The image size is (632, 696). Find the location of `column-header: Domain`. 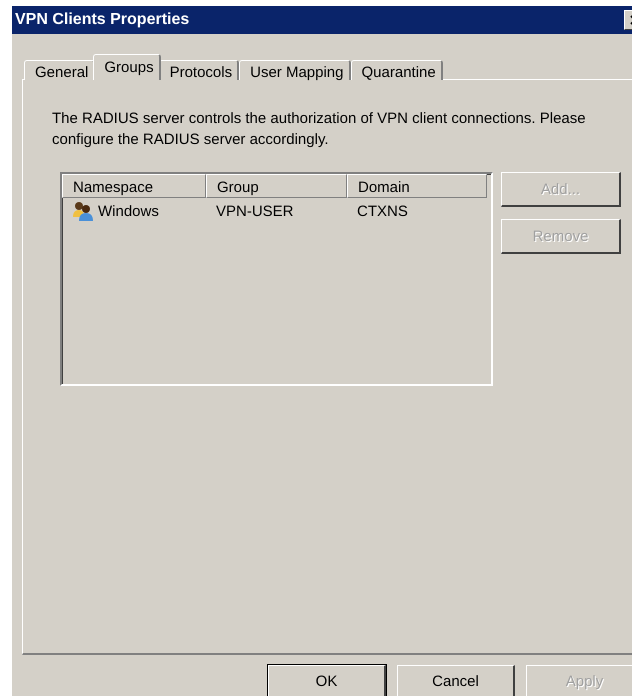

column-header: Domain is located at coordinates (417, 186).